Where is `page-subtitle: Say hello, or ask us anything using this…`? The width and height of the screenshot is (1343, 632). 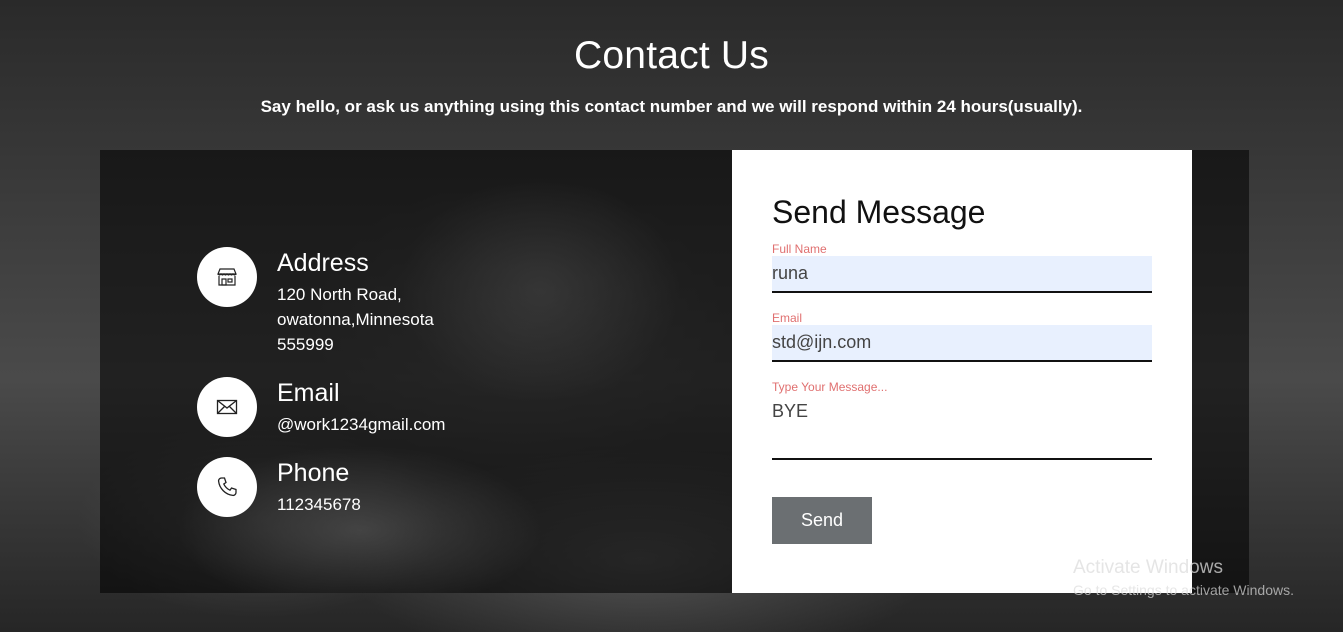 page-subtitle: Say hello, or ask us anything using this… is located at coordinates (671, 106).